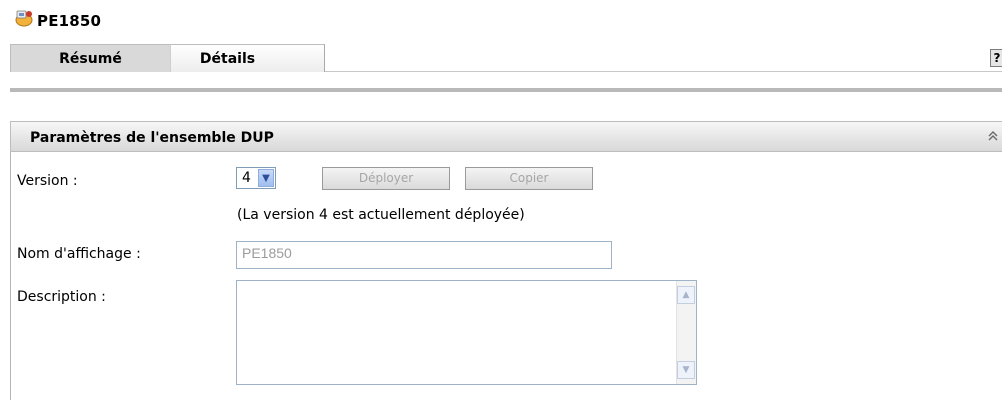 This screenshot has height=400, width=1002. I want to click on scroll-up-icon: ▲, so click(686, 295).